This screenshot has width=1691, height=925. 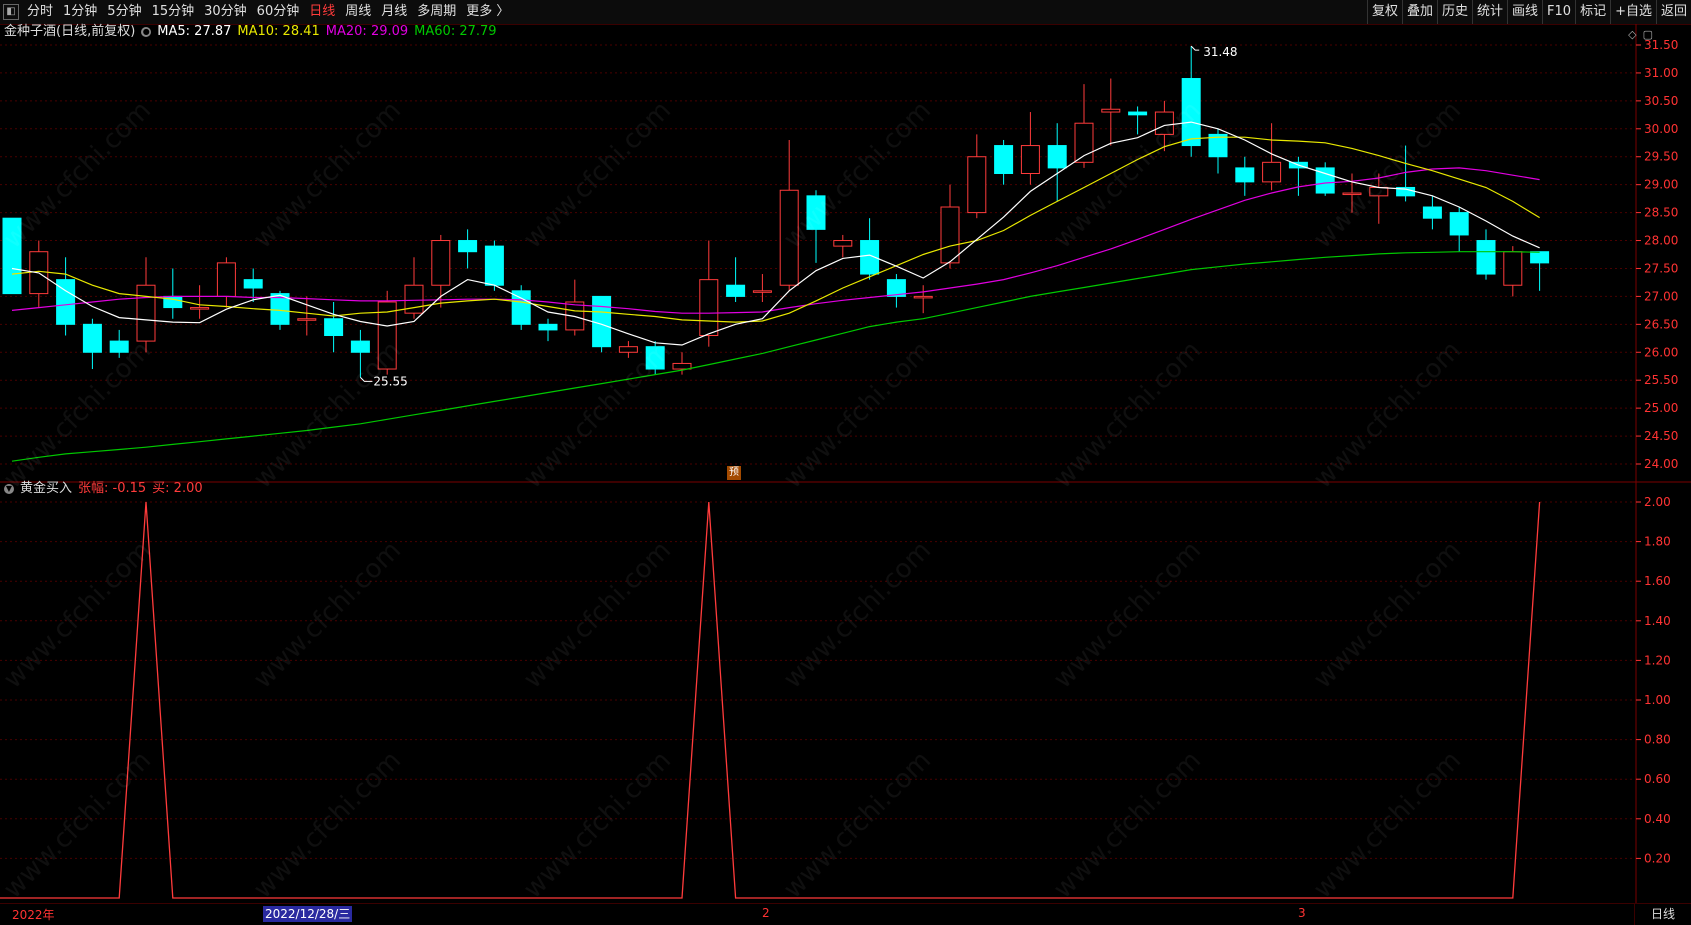 I want to click on panel-controls: ◇ ▢, so click(x=1640, y=34).